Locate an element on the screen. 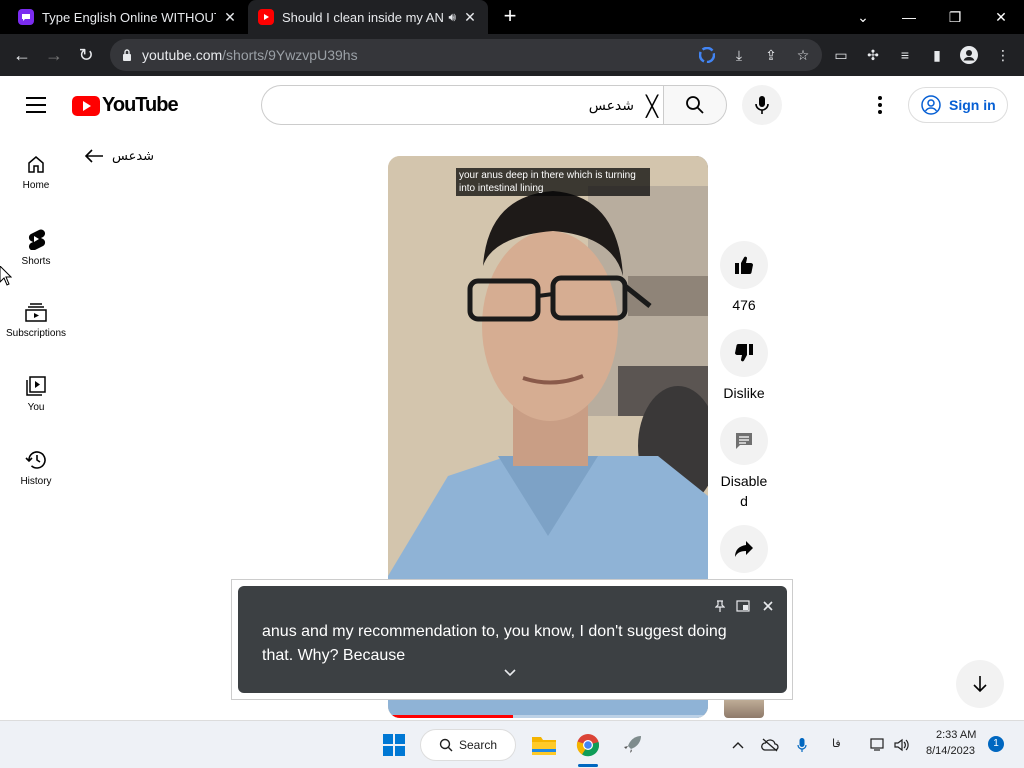 Image resolution: width=1024 pixels, height=768 pixels. url-path: /shorts/9YwzvpU39hs is located at coordinates (290, 55).